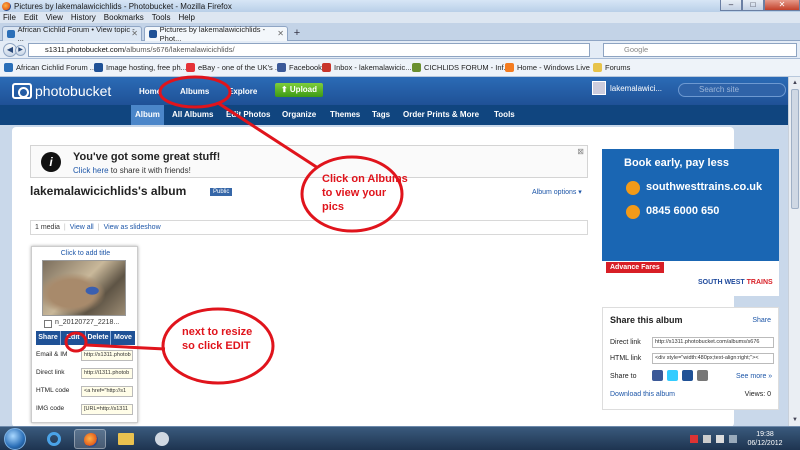 Image resolution: width=800 pixels, height=450 pixels. Describe the element at coordinates (611, 67) in the screenshot. I see `bookmark-item: Forums` at that location.